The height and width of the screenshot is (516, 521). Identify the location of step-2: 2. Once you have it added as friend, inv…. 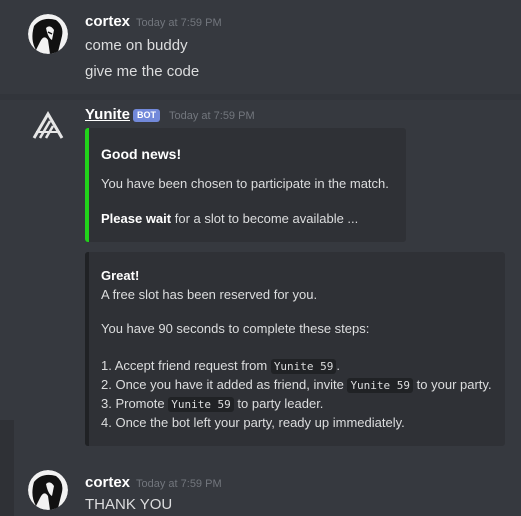
(296, 385).